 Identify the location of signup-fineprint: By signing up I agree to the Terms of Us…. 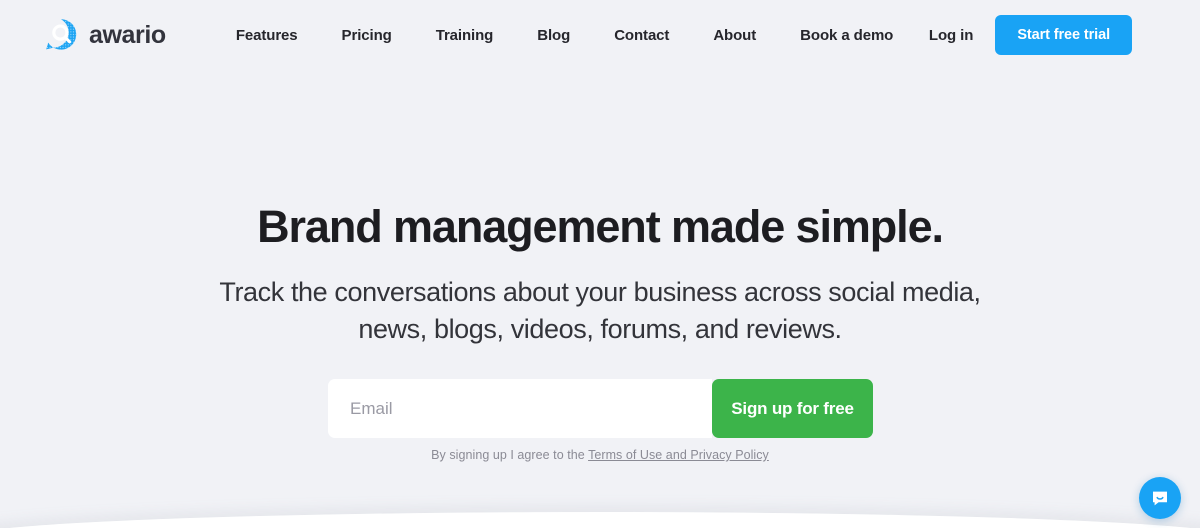
(600, 455).